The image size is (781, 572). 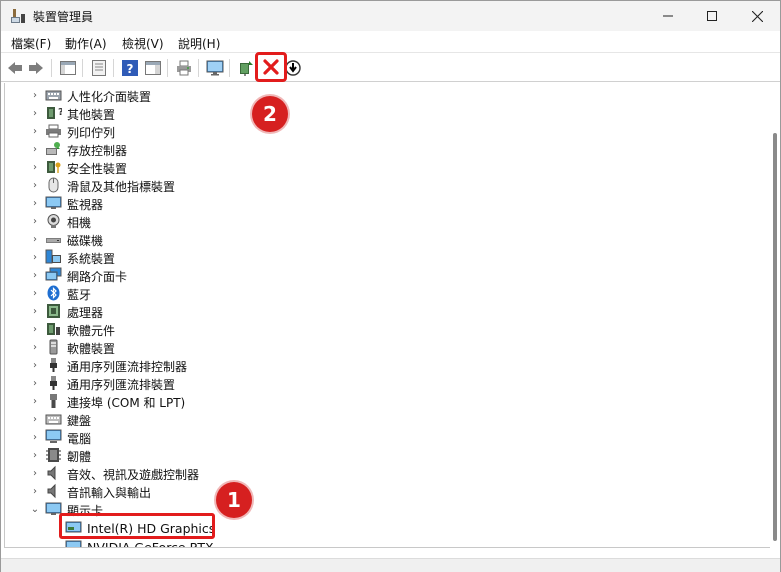 I want to click on tree-item-label: 音訊輸入與輸出, so click(x=109, y=493).